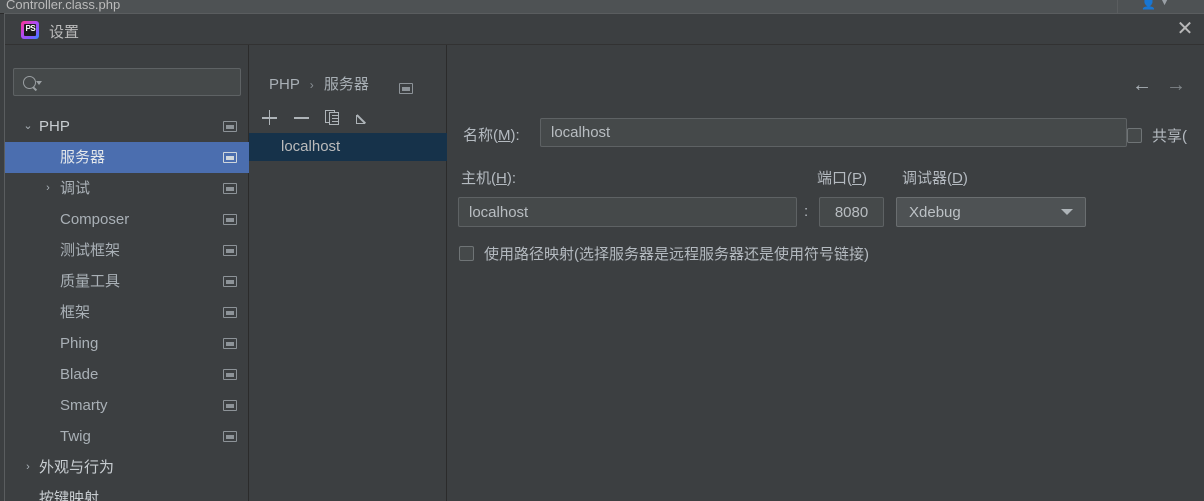  I want to click on shared-checkbox, so click(1134, 135).